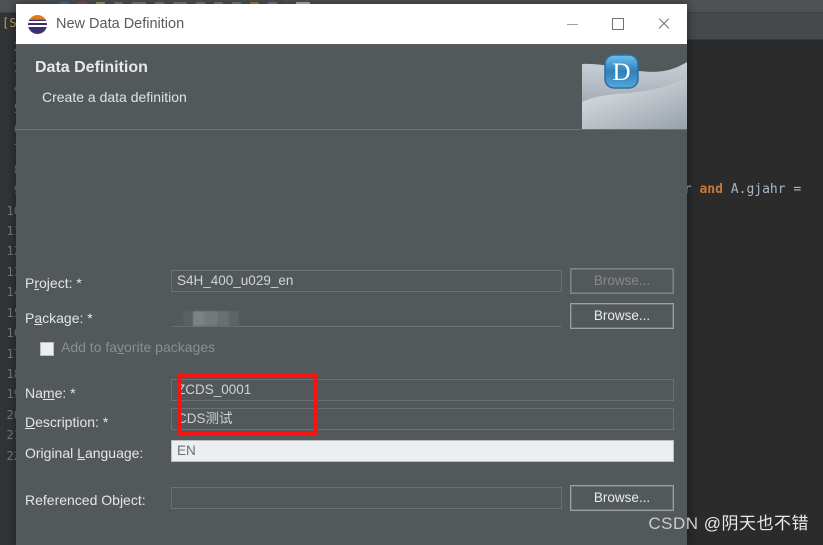  What do you see at coordinates (756, 523) in the screenshot?
I see `watermark-handle: @阴天也不错` at bounding box center [756, 523].